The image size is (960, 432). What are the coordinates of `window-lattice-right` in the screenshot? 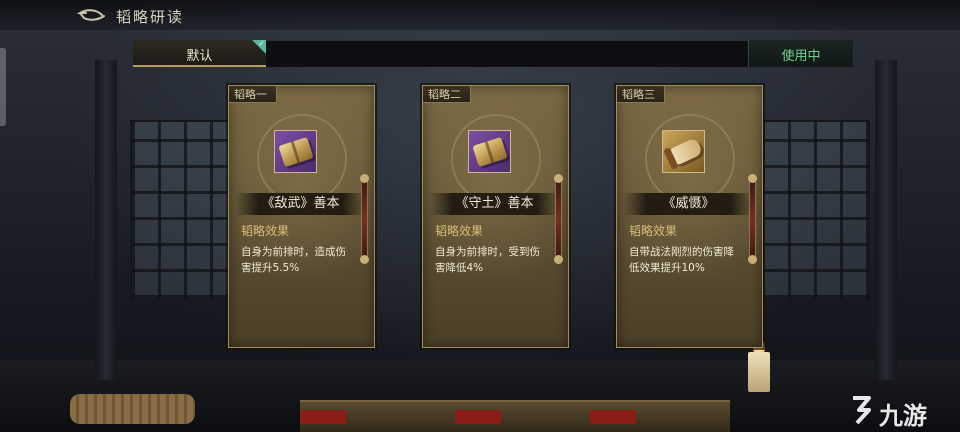 It's located at (815, 210).